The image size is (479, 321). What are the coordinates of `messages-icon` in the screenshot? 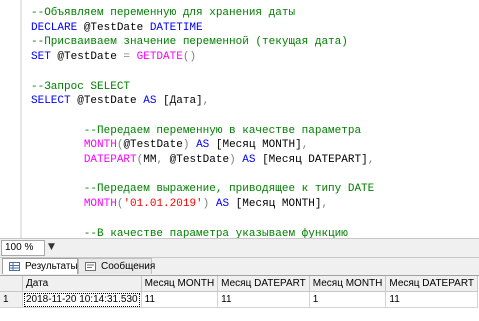 It's located at (90, 266).